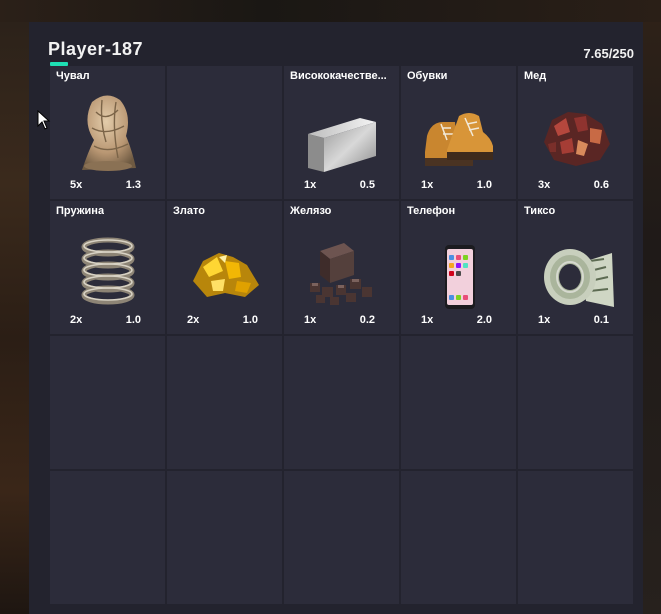 The height and width of the screenshot is (614, 661). Describe the element at coordinates (311, 211) in the screenshot. I see `item-name: Желязо` at that location.